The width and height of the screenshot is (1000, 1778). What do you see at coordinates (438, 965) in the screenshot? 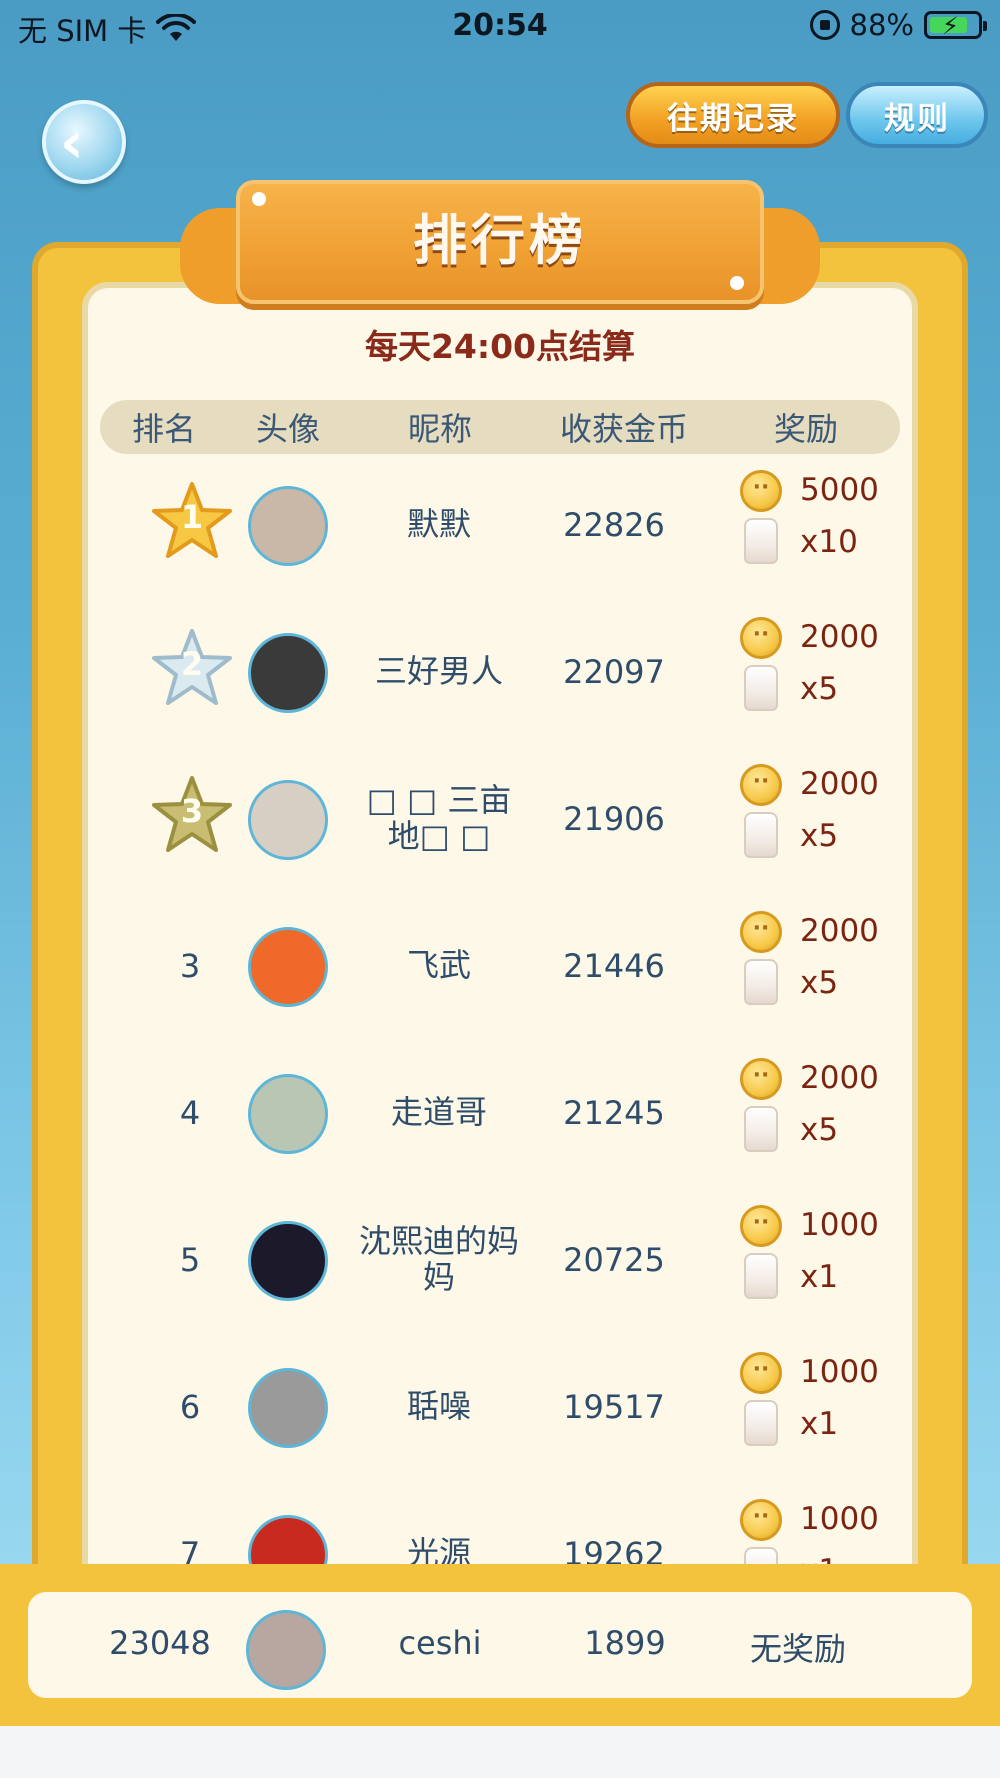
I see `nickname: 飞武` at bounding box center [438, 965].